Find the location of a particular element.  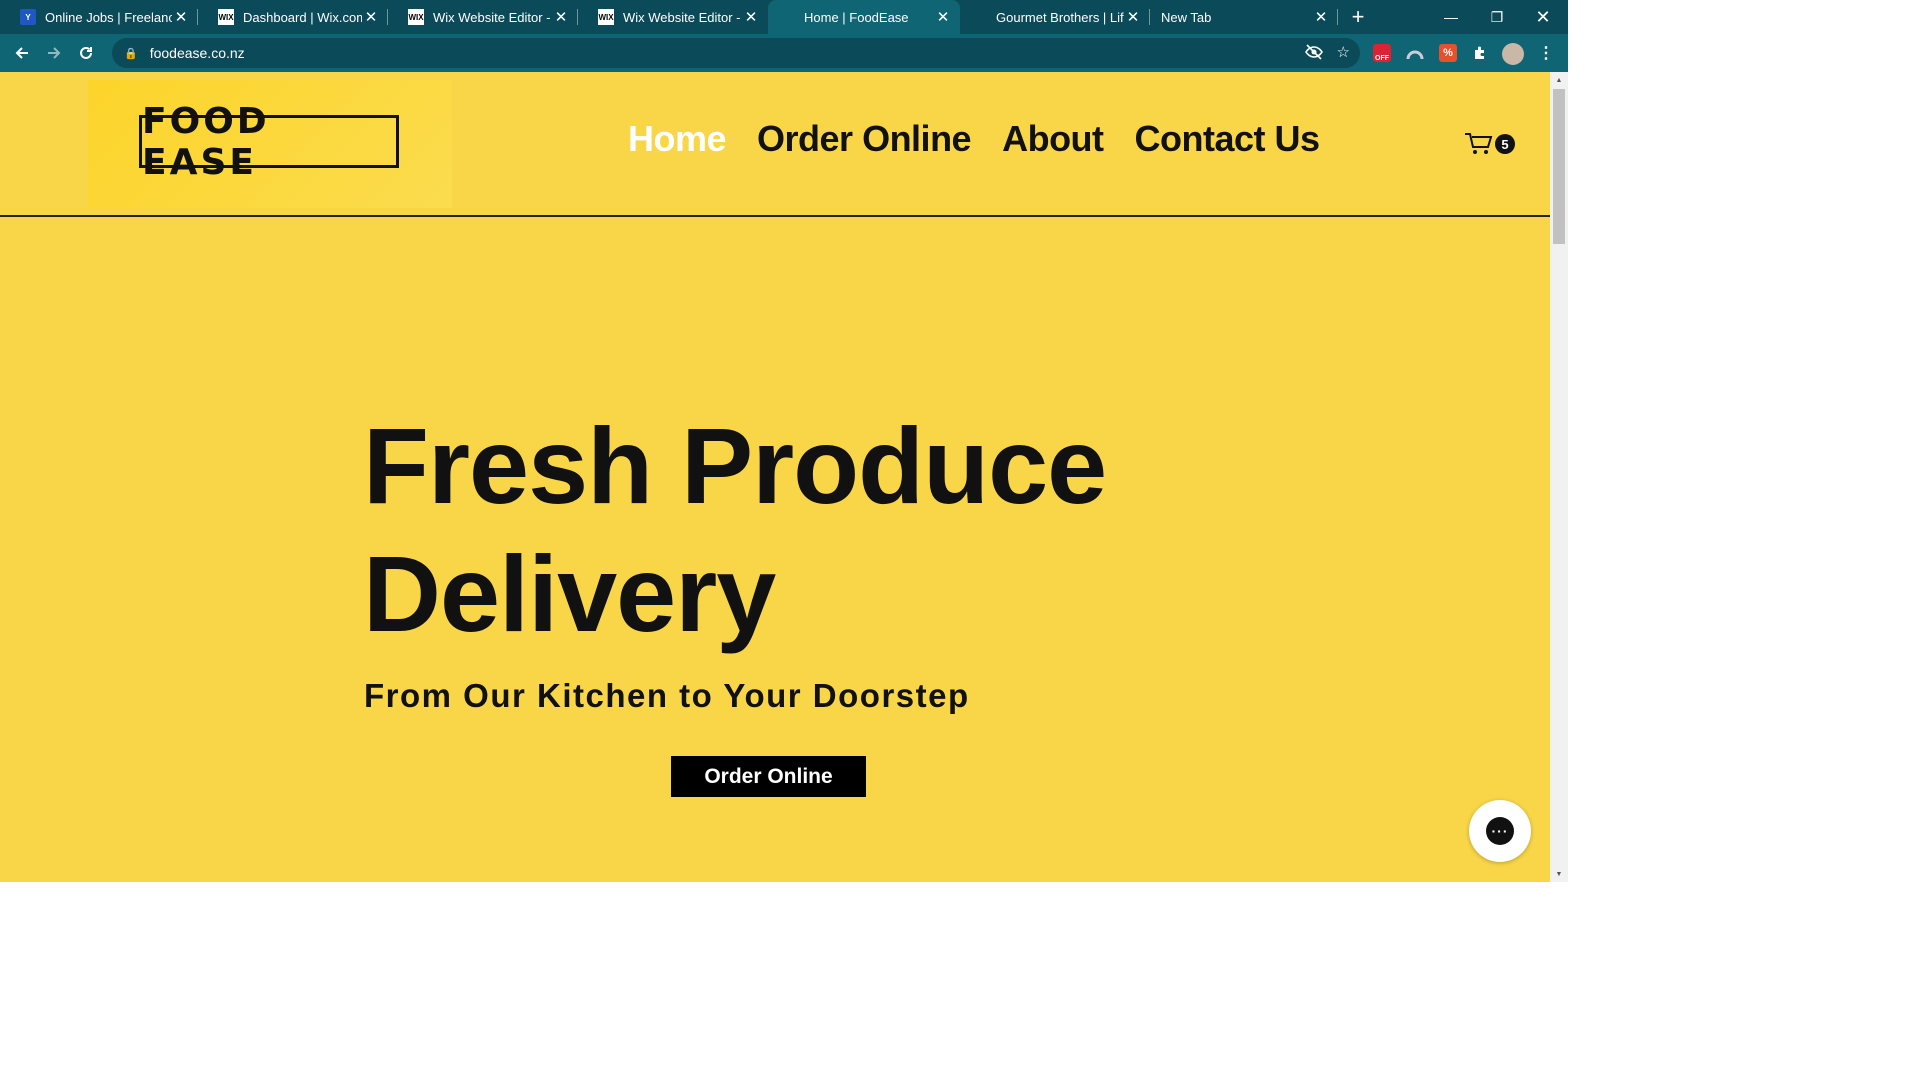

tab-wix-editor-2: WIX Wix Website Editor - fo ✕ is located at coordinates (673, 17).